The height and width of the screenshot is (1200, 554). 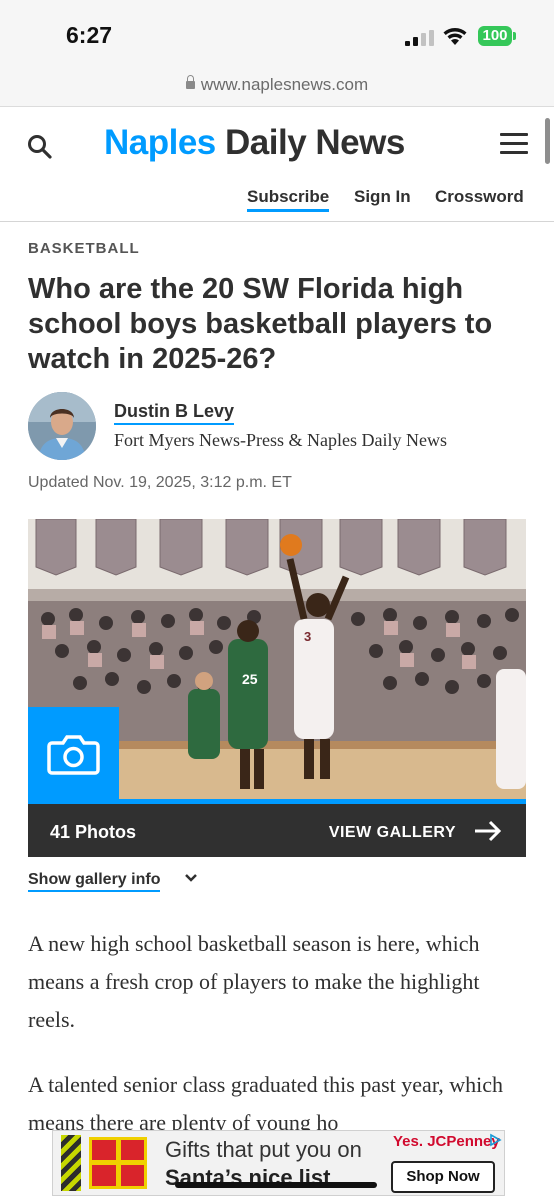 I want to click on author-photo-icon, so click(x=62, y=426).